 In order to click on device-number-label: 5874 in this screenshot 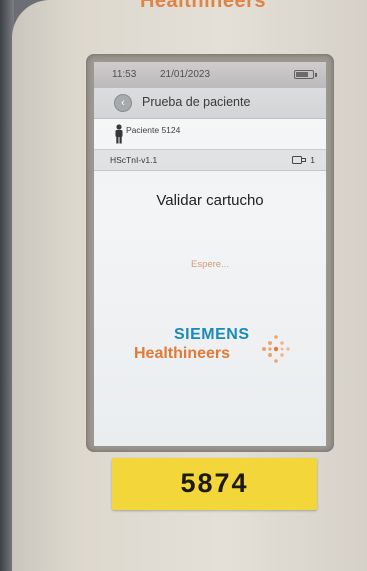, I will do `click(214, 484)`.